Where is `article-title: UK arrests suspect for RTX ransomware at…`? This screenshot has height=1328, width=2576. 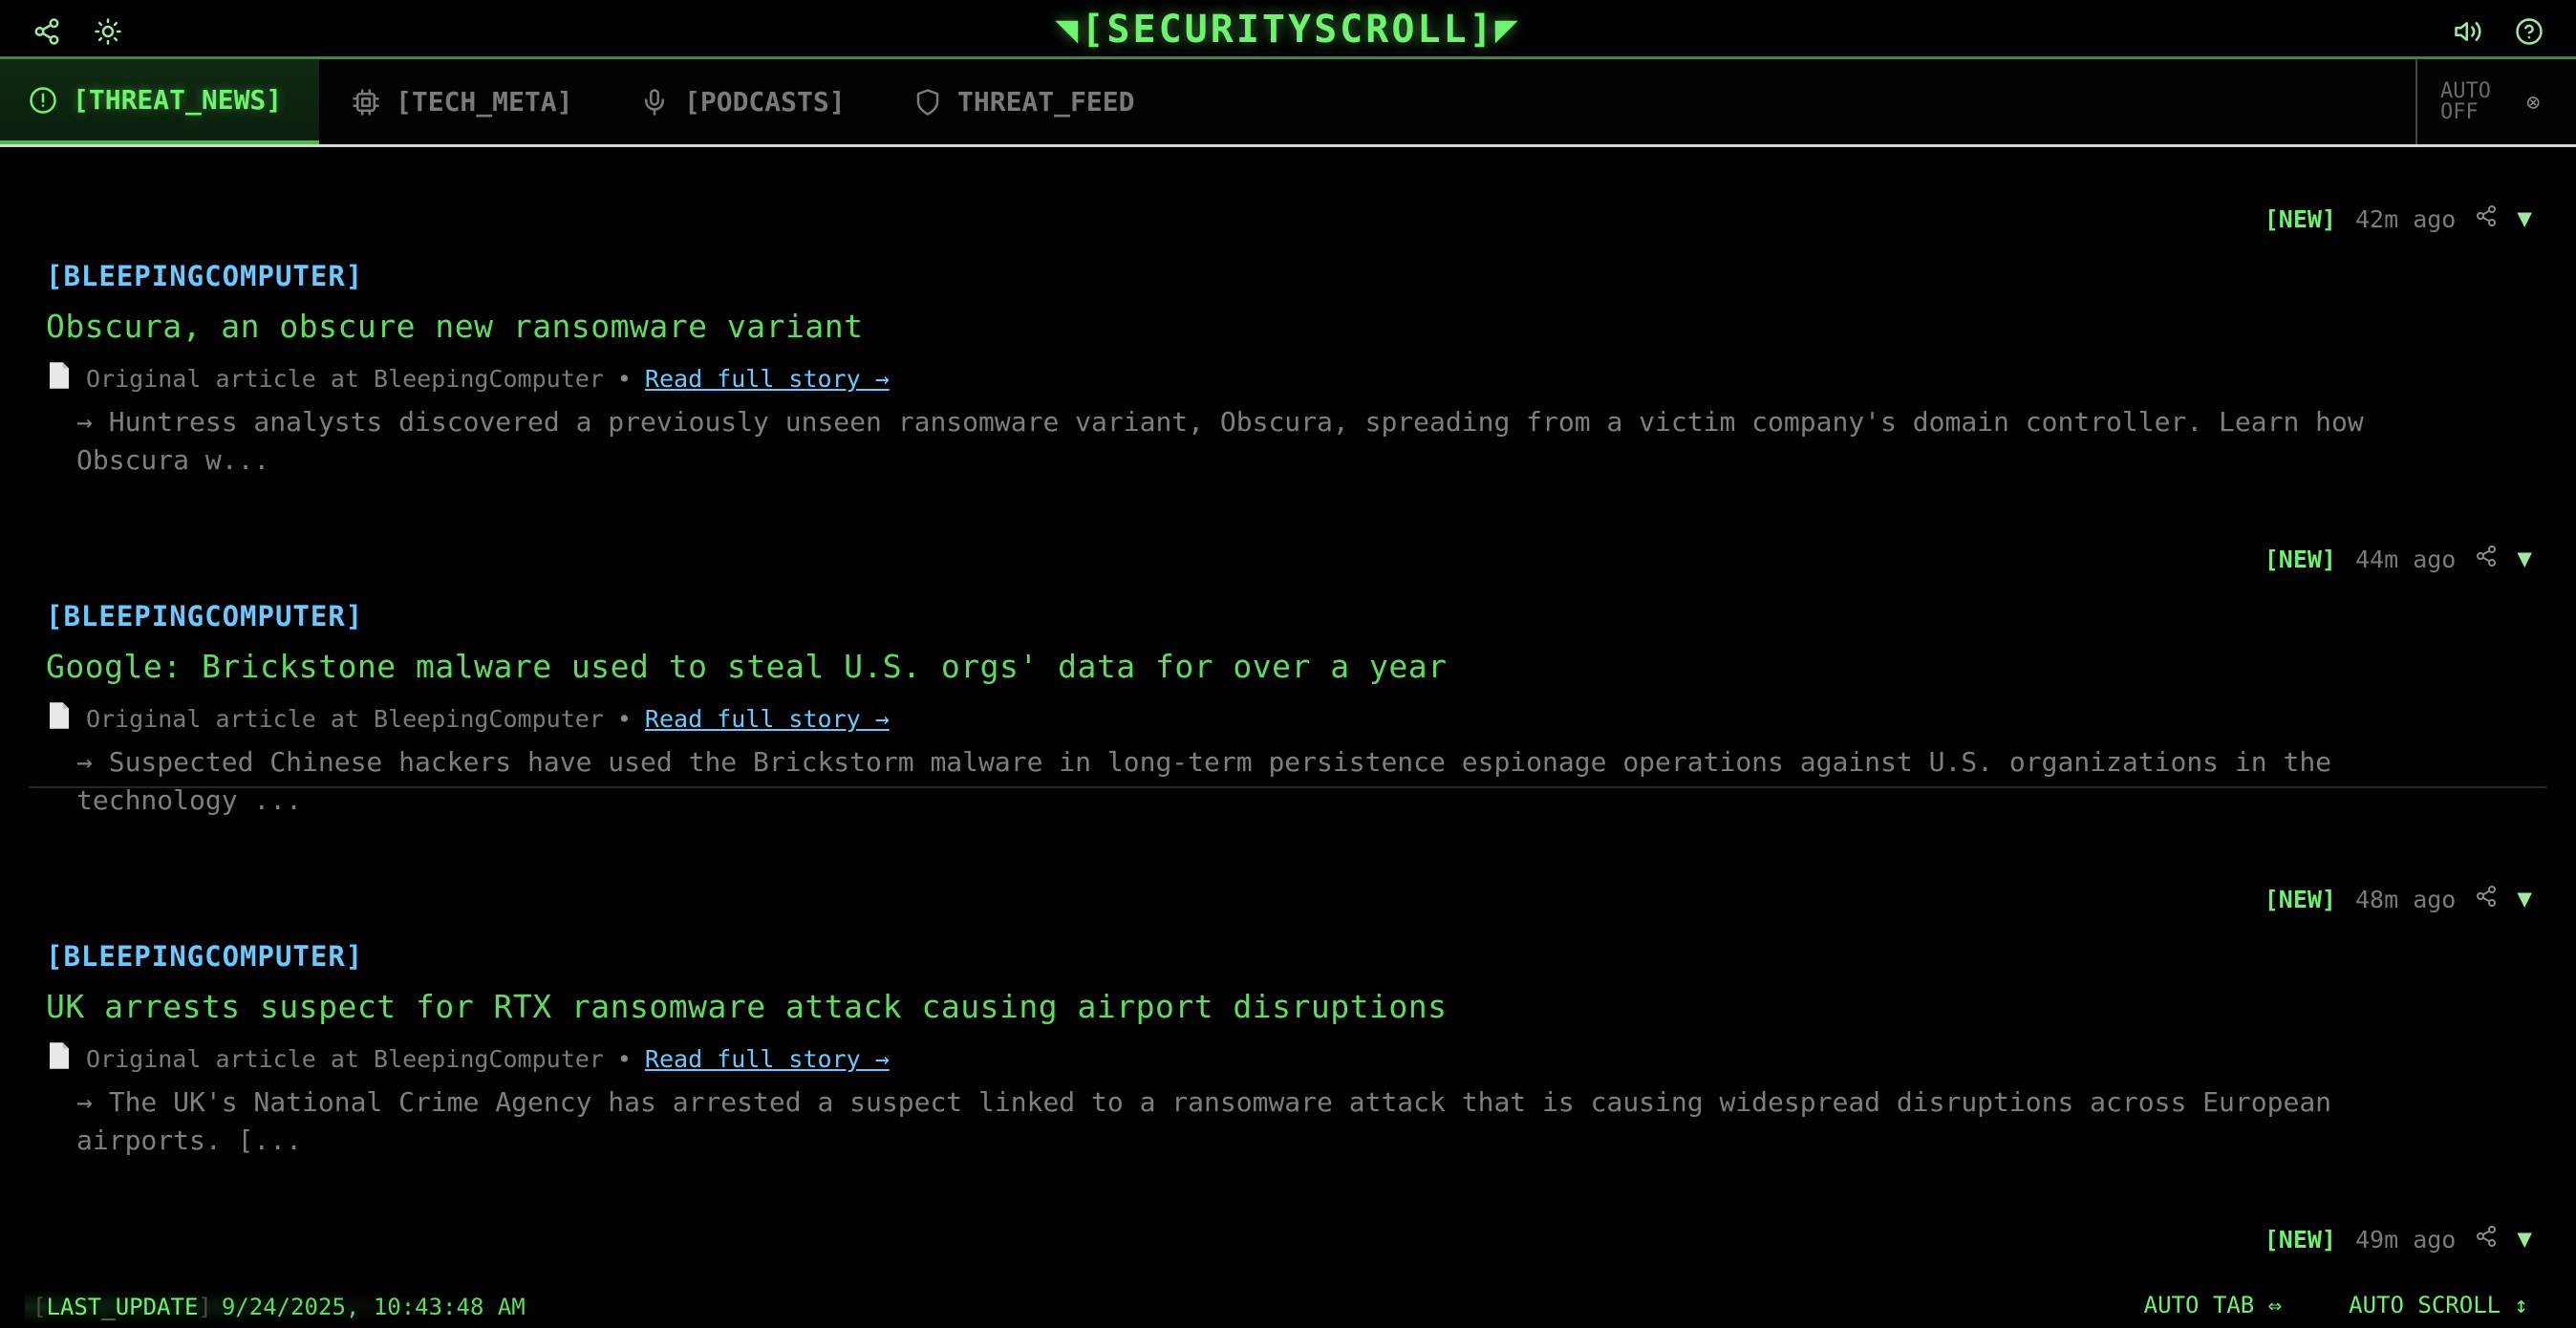
article-title: UK arrests suspect for RTX ransomware at… is located at coordinates (746, 1006).